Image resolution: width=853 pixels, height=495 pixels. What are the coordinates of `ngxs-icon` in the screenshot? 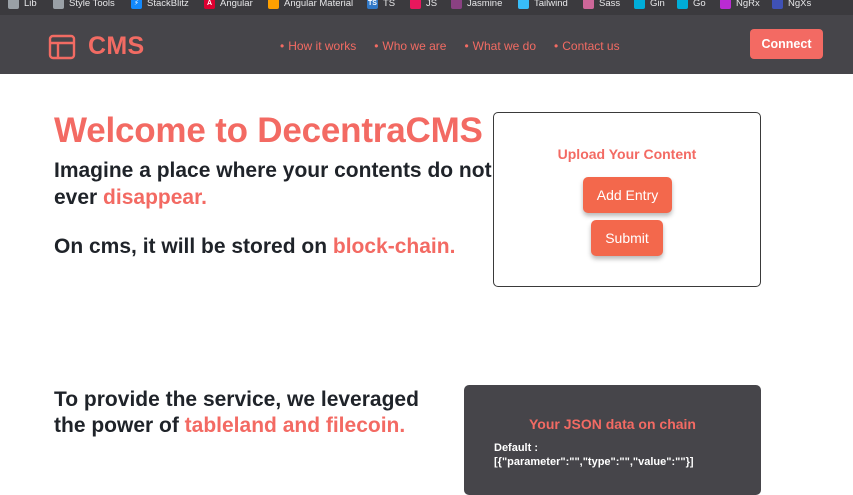 It's located at (777, 4).